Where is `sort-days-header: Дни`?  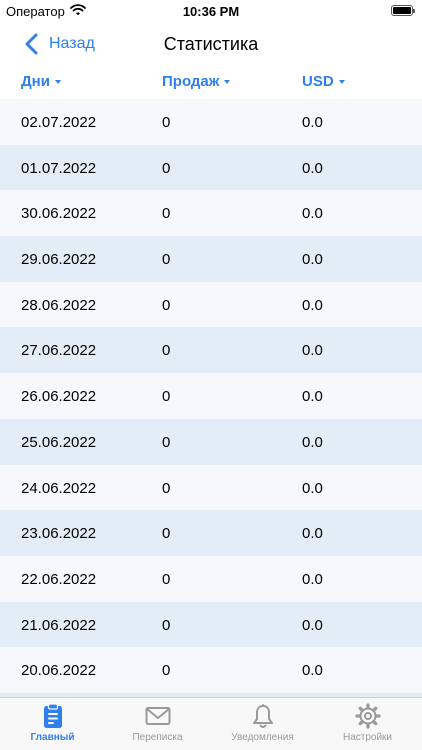
sort-days-header: Дни is located at coordinates (41, 81).